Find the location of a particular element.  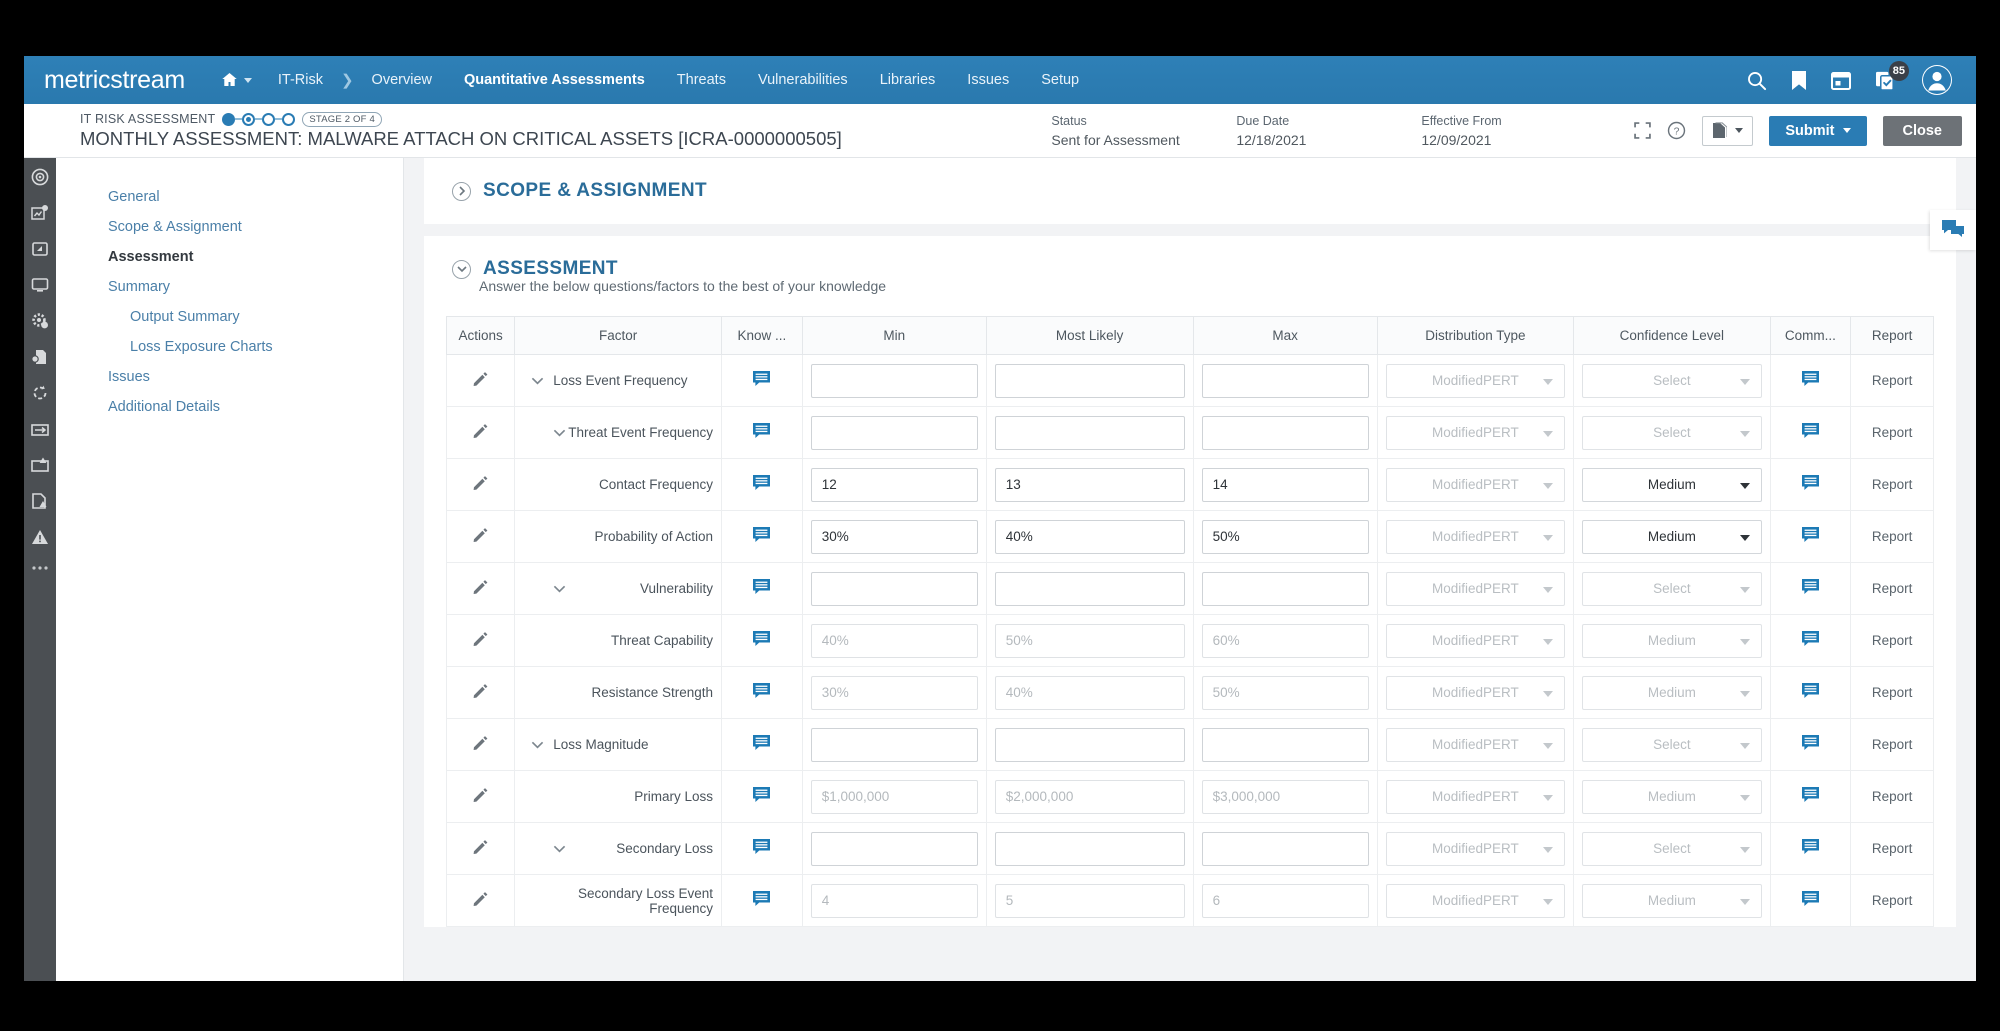

submit-button: Submit is located at coordinates (1818, 130).